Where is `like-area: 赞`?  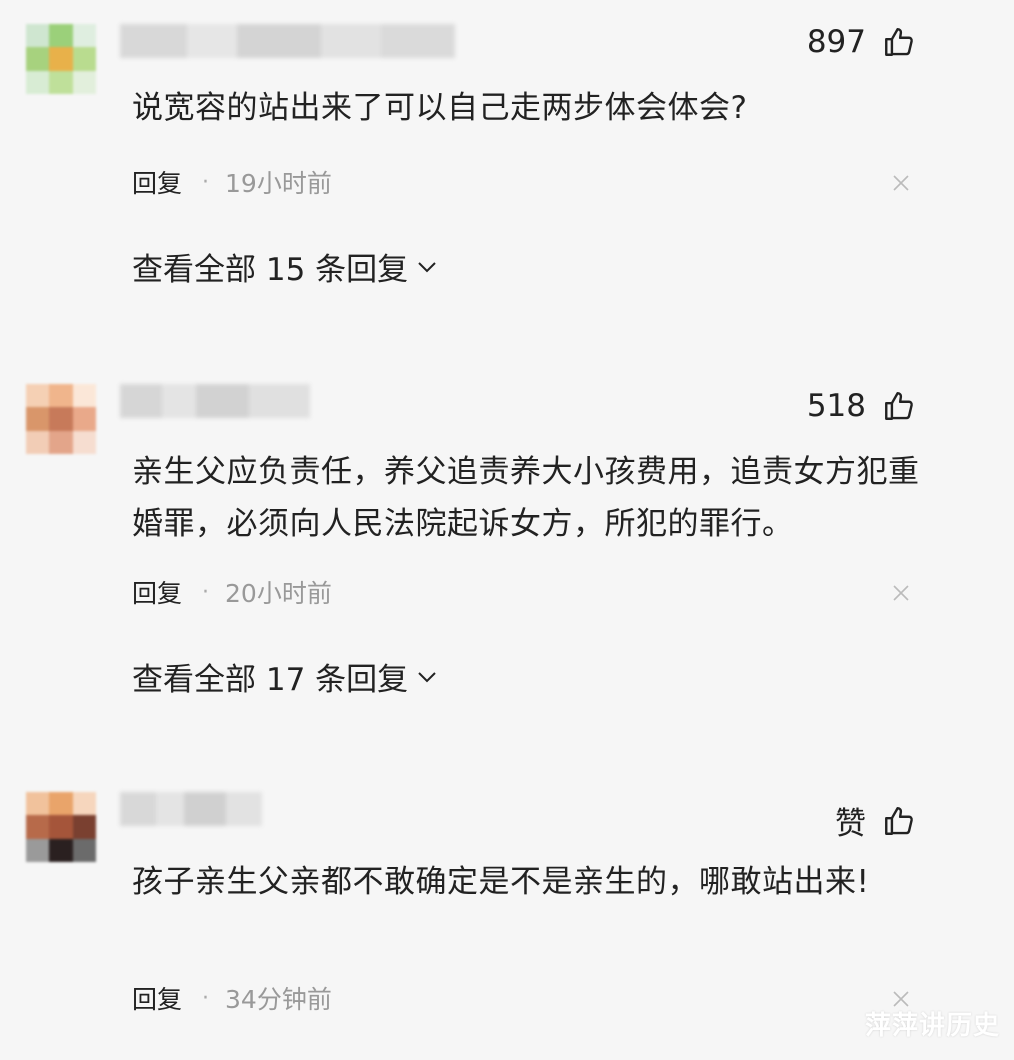 like-area: 赞 is located at coordinates (875, 820).